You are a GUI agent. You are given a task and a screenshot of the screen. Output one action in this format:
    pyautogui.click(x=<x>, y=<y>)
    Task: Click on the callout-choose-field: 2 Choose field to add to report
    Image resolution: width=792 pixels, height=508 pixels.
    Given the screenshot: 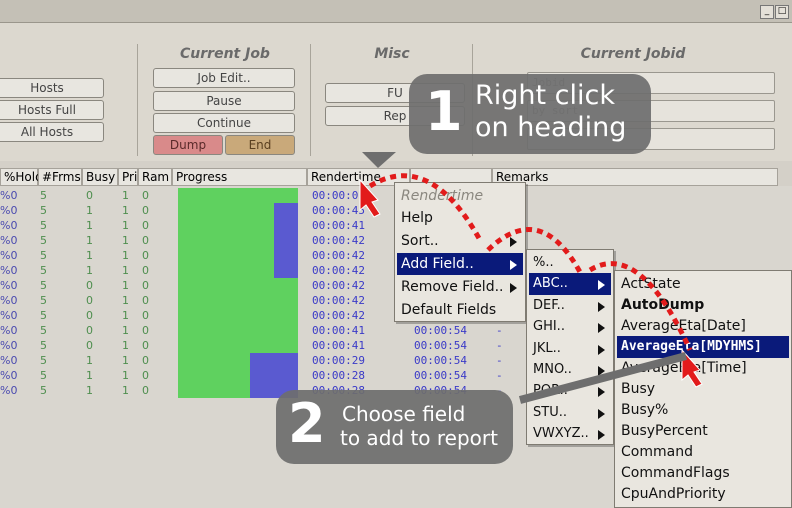 What is the action you would take?
    pyautogui.click(x=394, y=427)
    